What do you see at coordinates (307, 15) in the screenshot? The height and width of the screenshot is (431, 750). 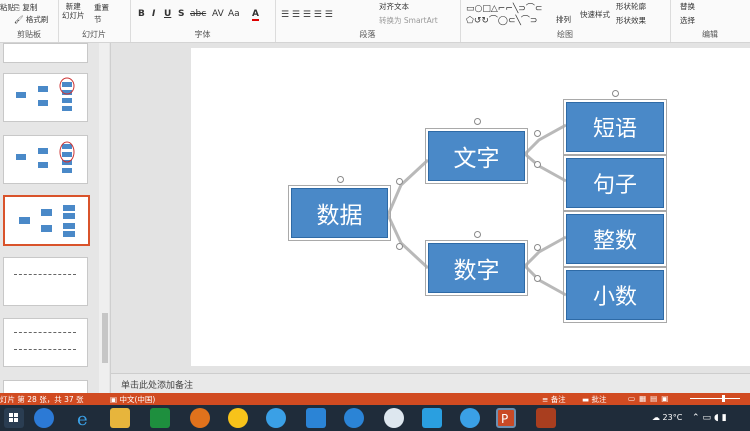 I see `align-icons: ☰ ☰ ☰ ☰ ☰` at bounding box center [307, 15].